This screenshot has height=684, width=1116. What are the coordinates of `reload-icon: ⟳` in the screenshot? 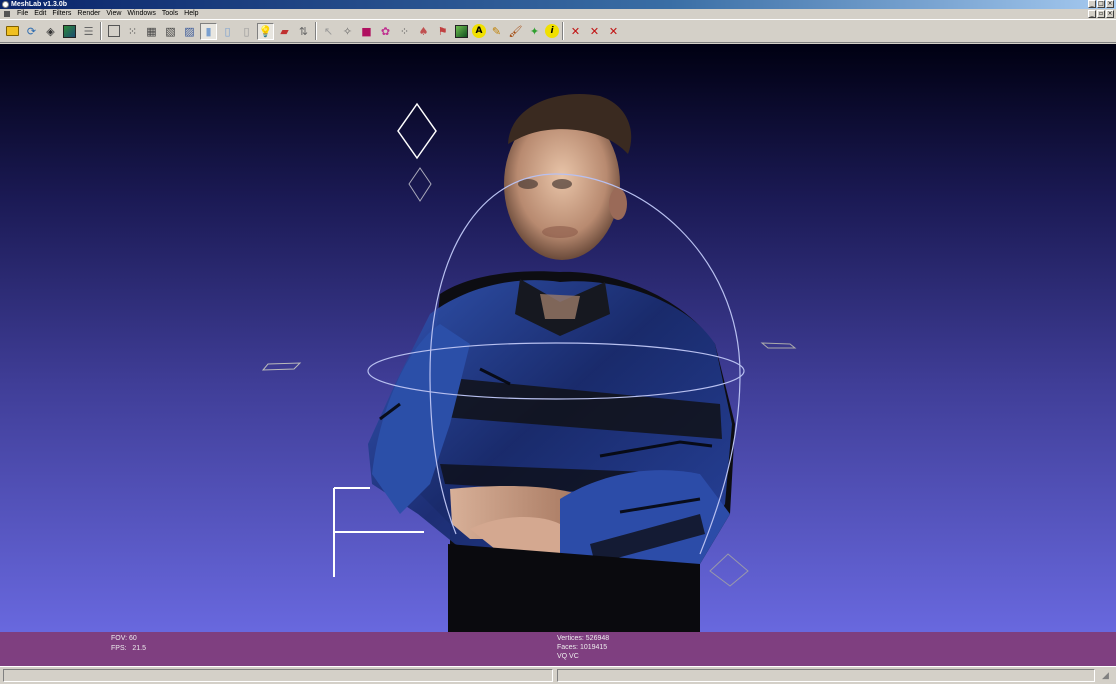 It's located at (31, 31).